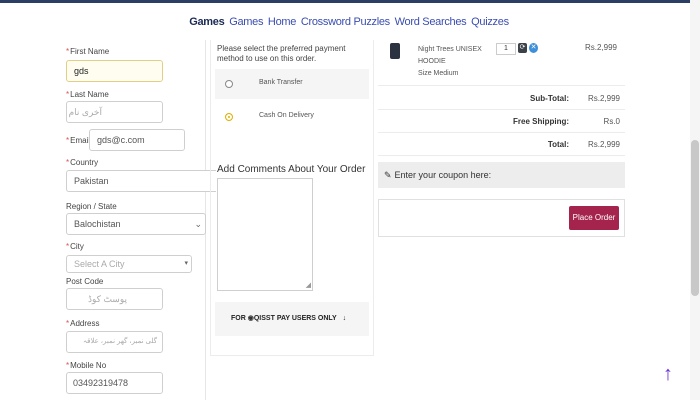  What do you see at coordinates (114, 112) in the screenshot?
I see `last-name-input: آخری نام` at bounding box center [114, 112].